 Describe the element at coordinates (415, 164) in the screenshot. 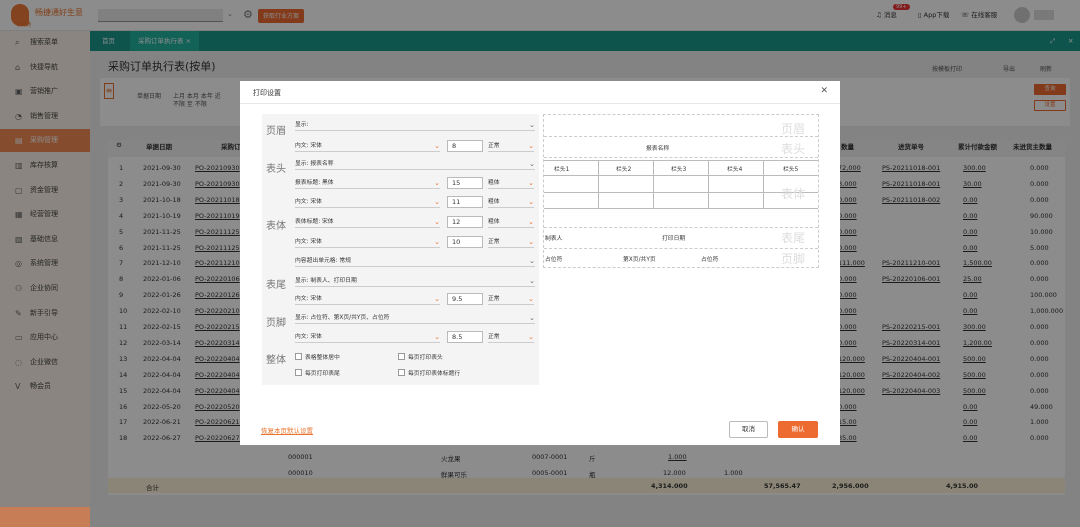

I see `title-show-select: 显示: 报表名称 ⌄` at that location.